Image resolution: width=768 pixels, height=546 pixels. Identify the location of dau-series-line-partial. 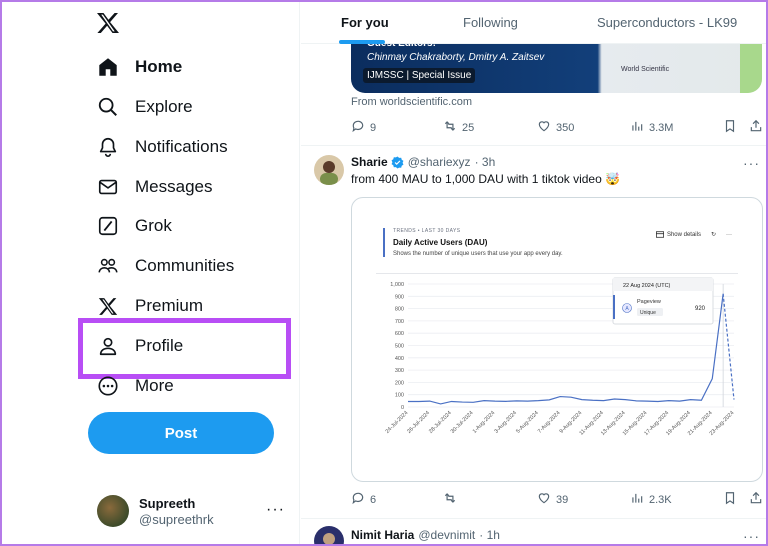
(728, 346).